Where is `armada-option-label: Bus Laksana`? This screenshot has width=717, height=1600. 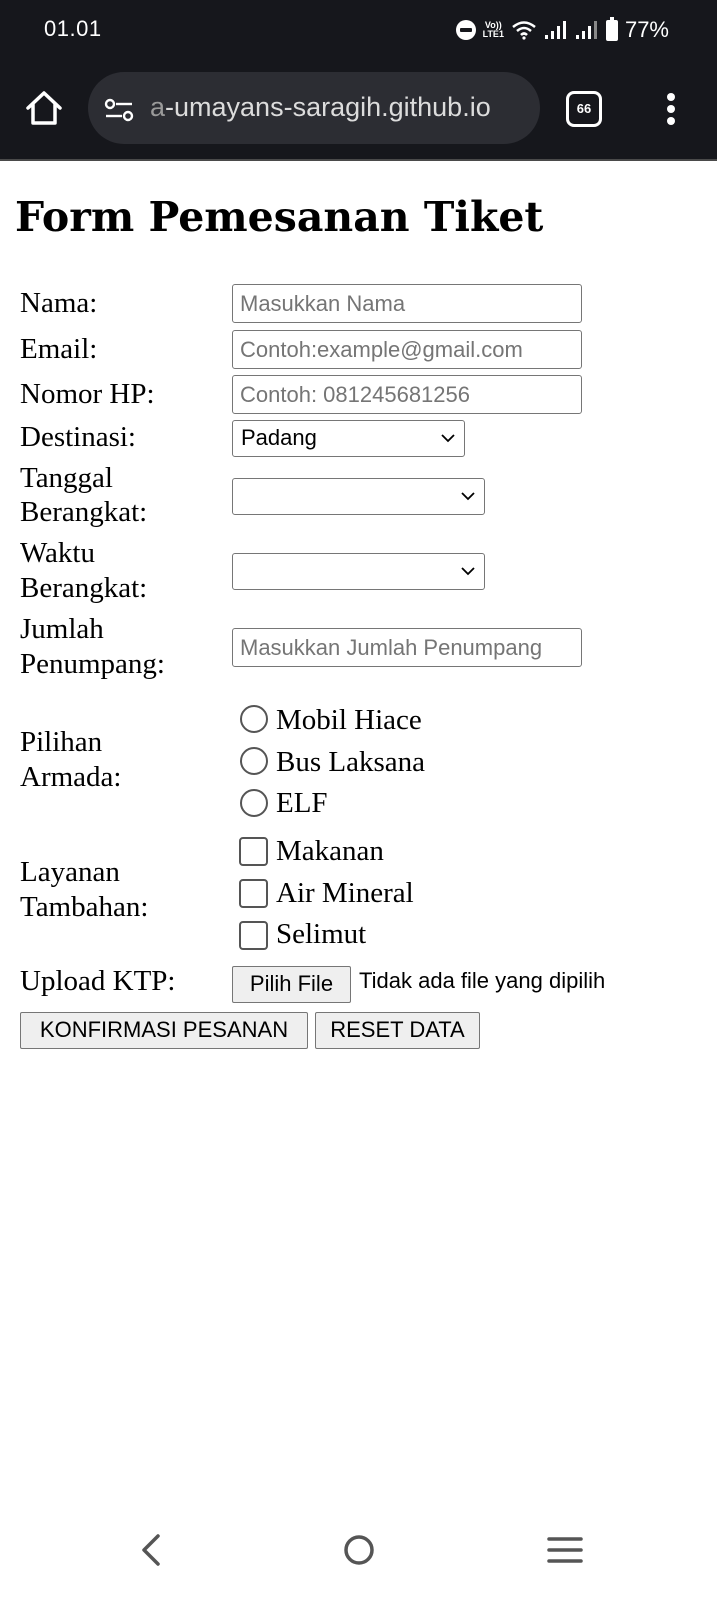
armada-option-label: Bus Laksana is located at coordinates (350, 762).